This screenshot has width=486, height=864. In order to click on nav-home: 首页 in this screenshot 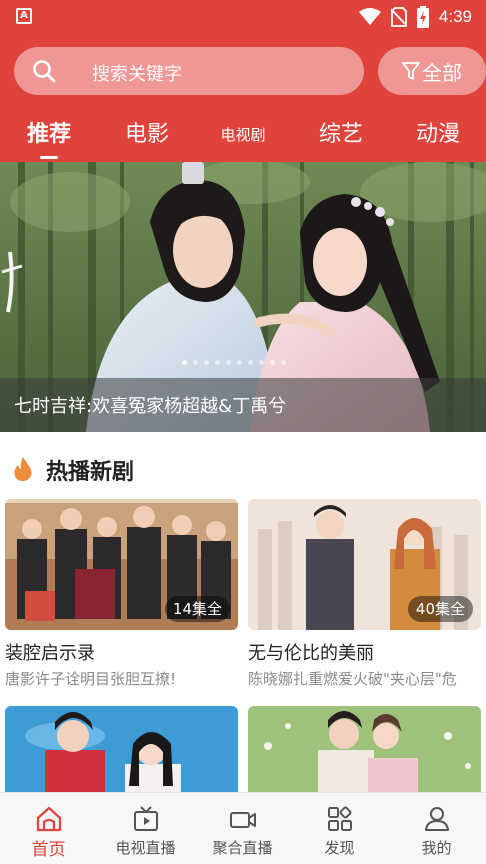, I will do `click(48, 828)`.